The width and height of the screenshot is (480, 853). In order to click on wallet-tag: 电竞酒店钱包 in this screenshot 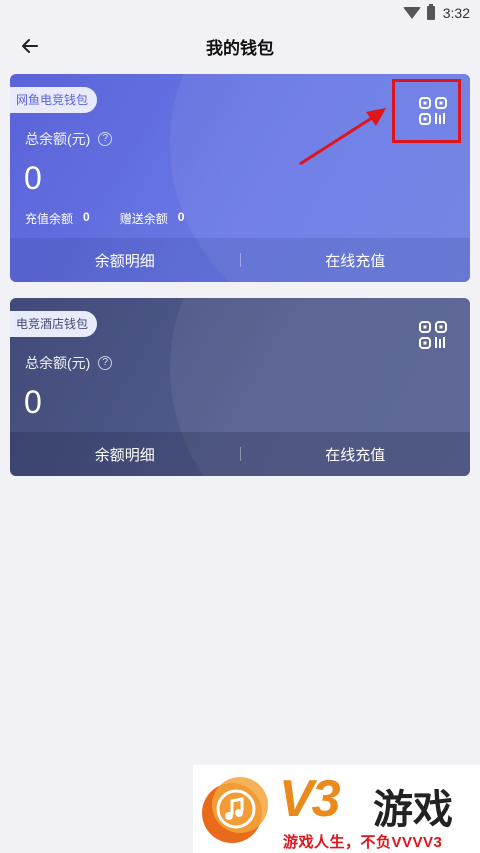, I will do `click(54, 324)`.